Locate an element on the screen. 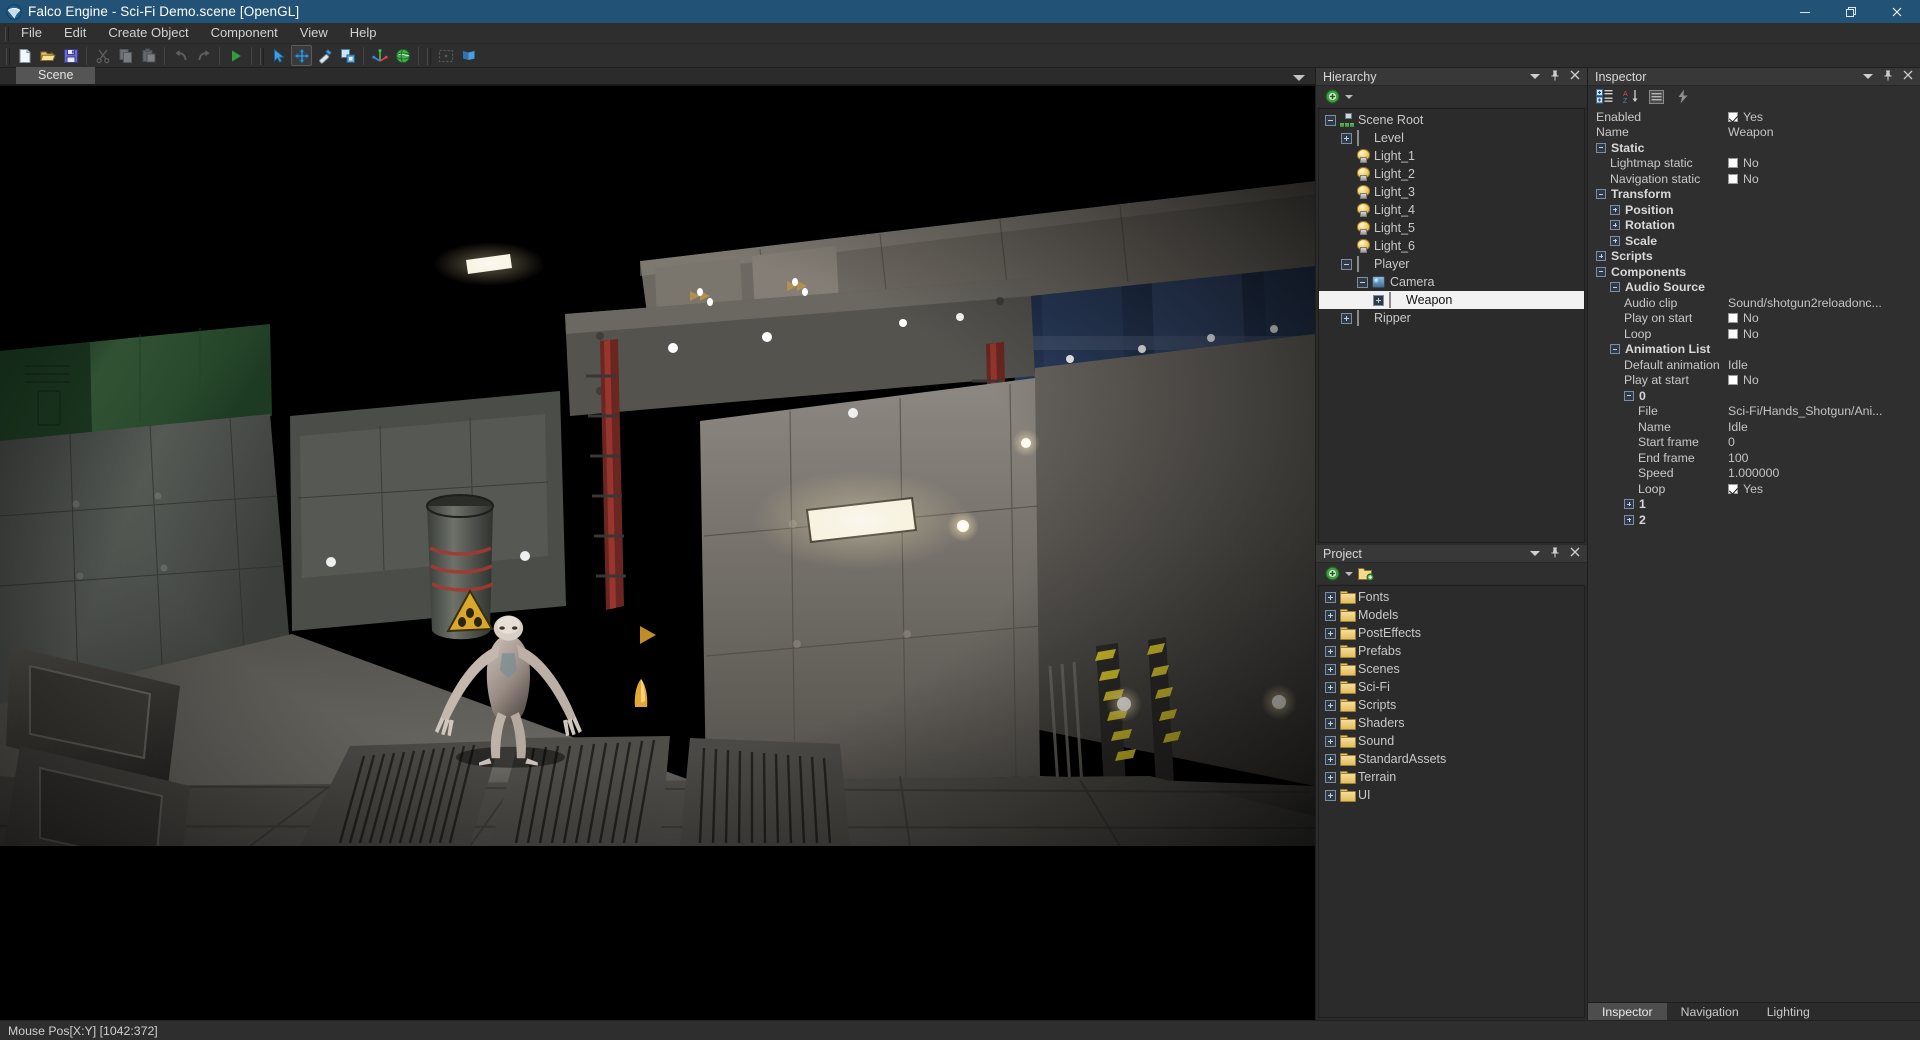 This screenshot has height=1040, width=1920. checkbox-enabled is located at coordinates (1733, 116).